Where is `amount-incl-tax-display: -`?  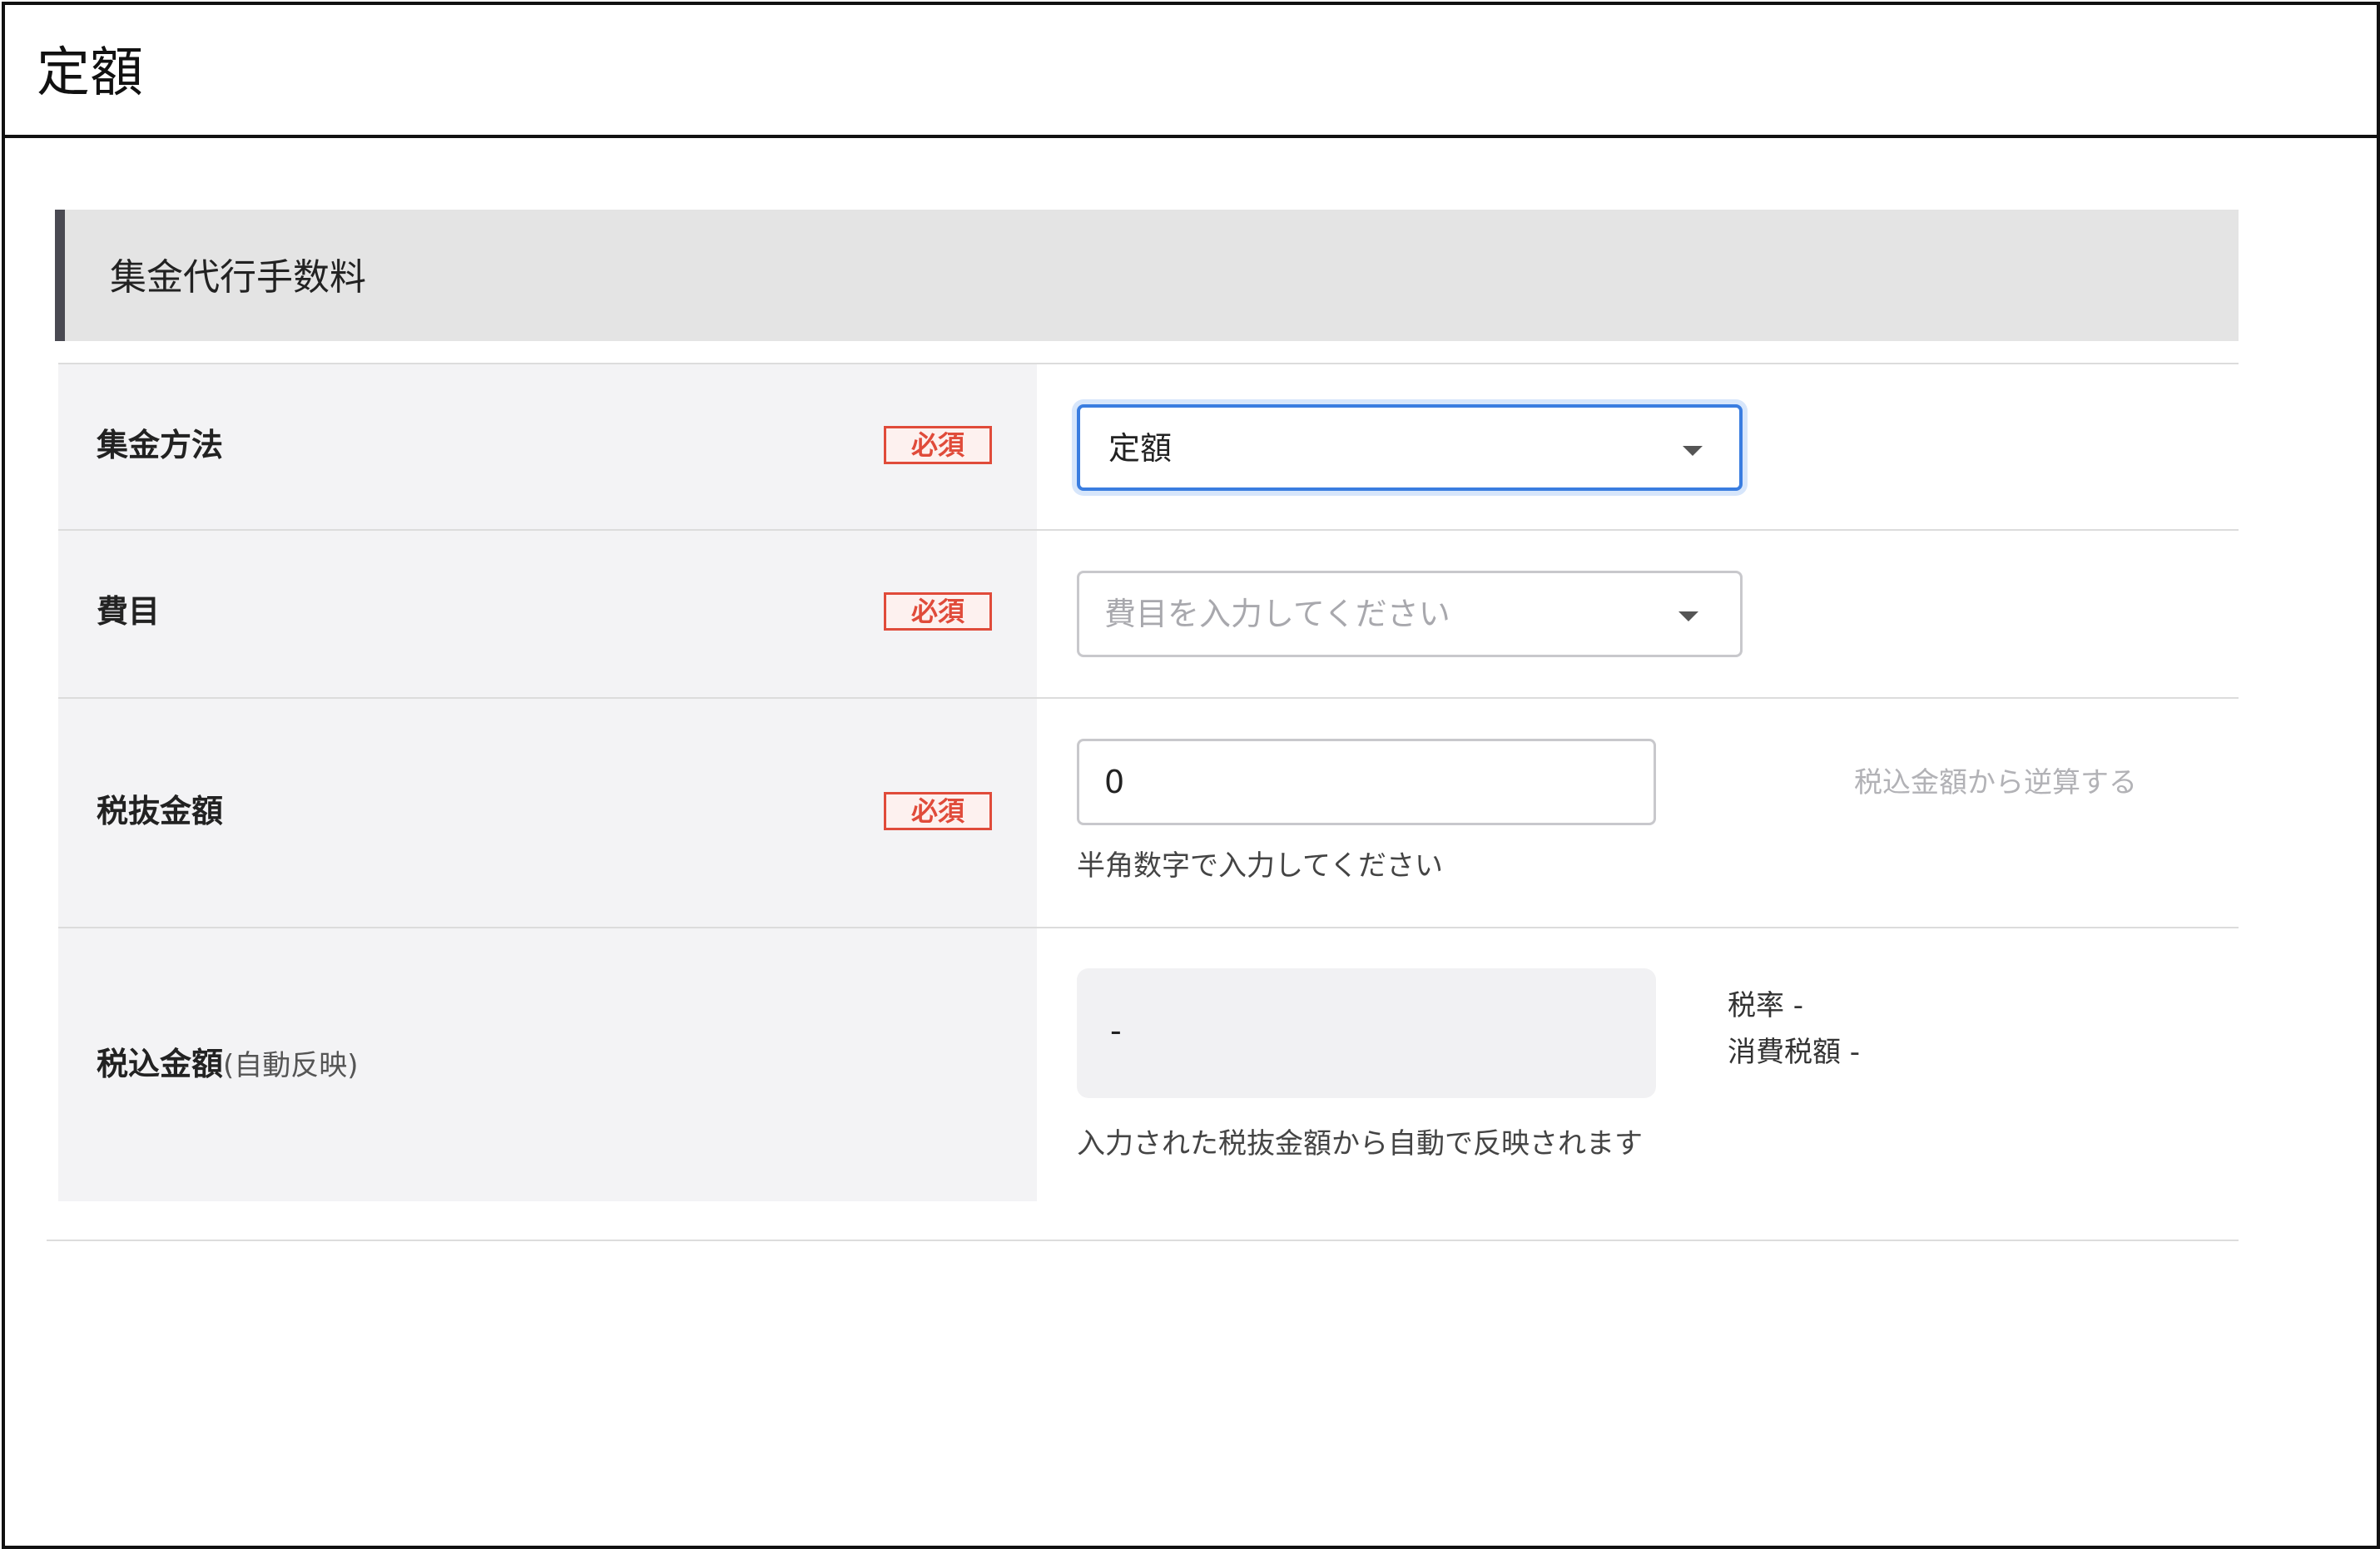
amount-incl-tax-display: - is located at coordinates (1366, 1033).